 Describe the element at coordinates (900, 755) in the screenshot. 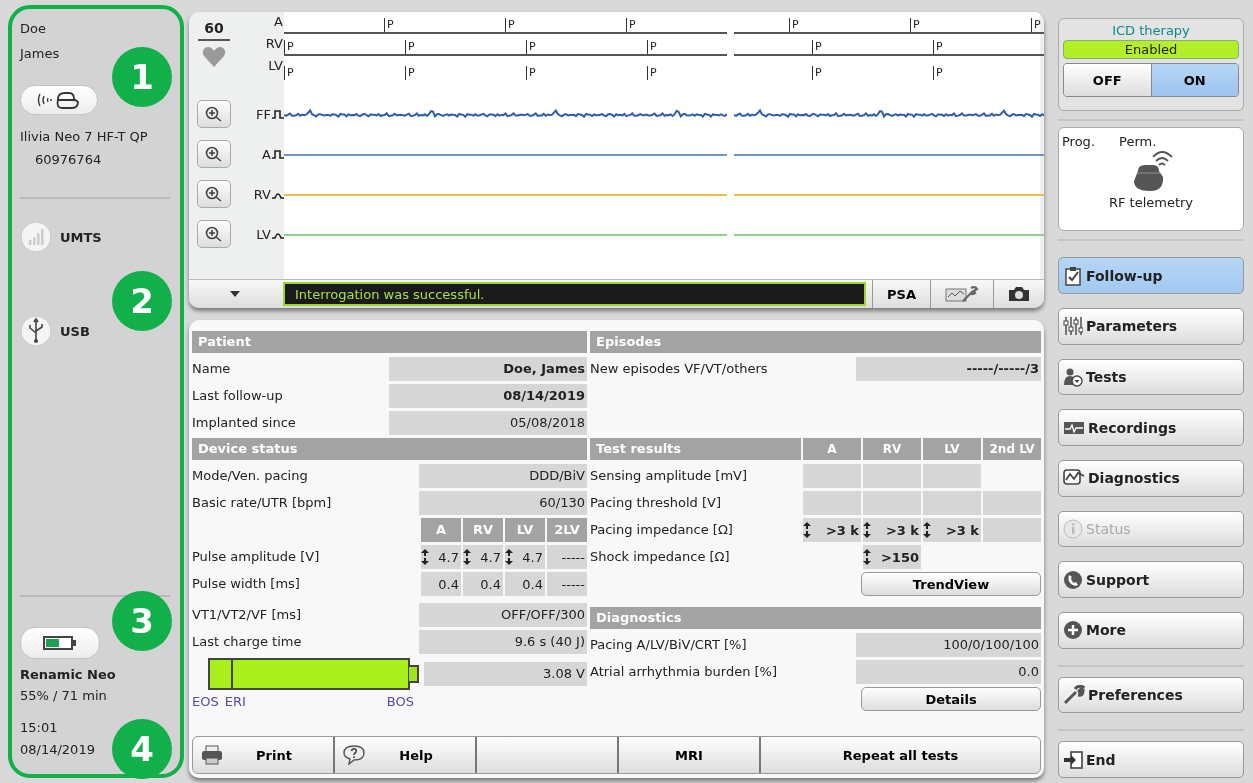

I see `footer-button: Repeat all tests` at that location.